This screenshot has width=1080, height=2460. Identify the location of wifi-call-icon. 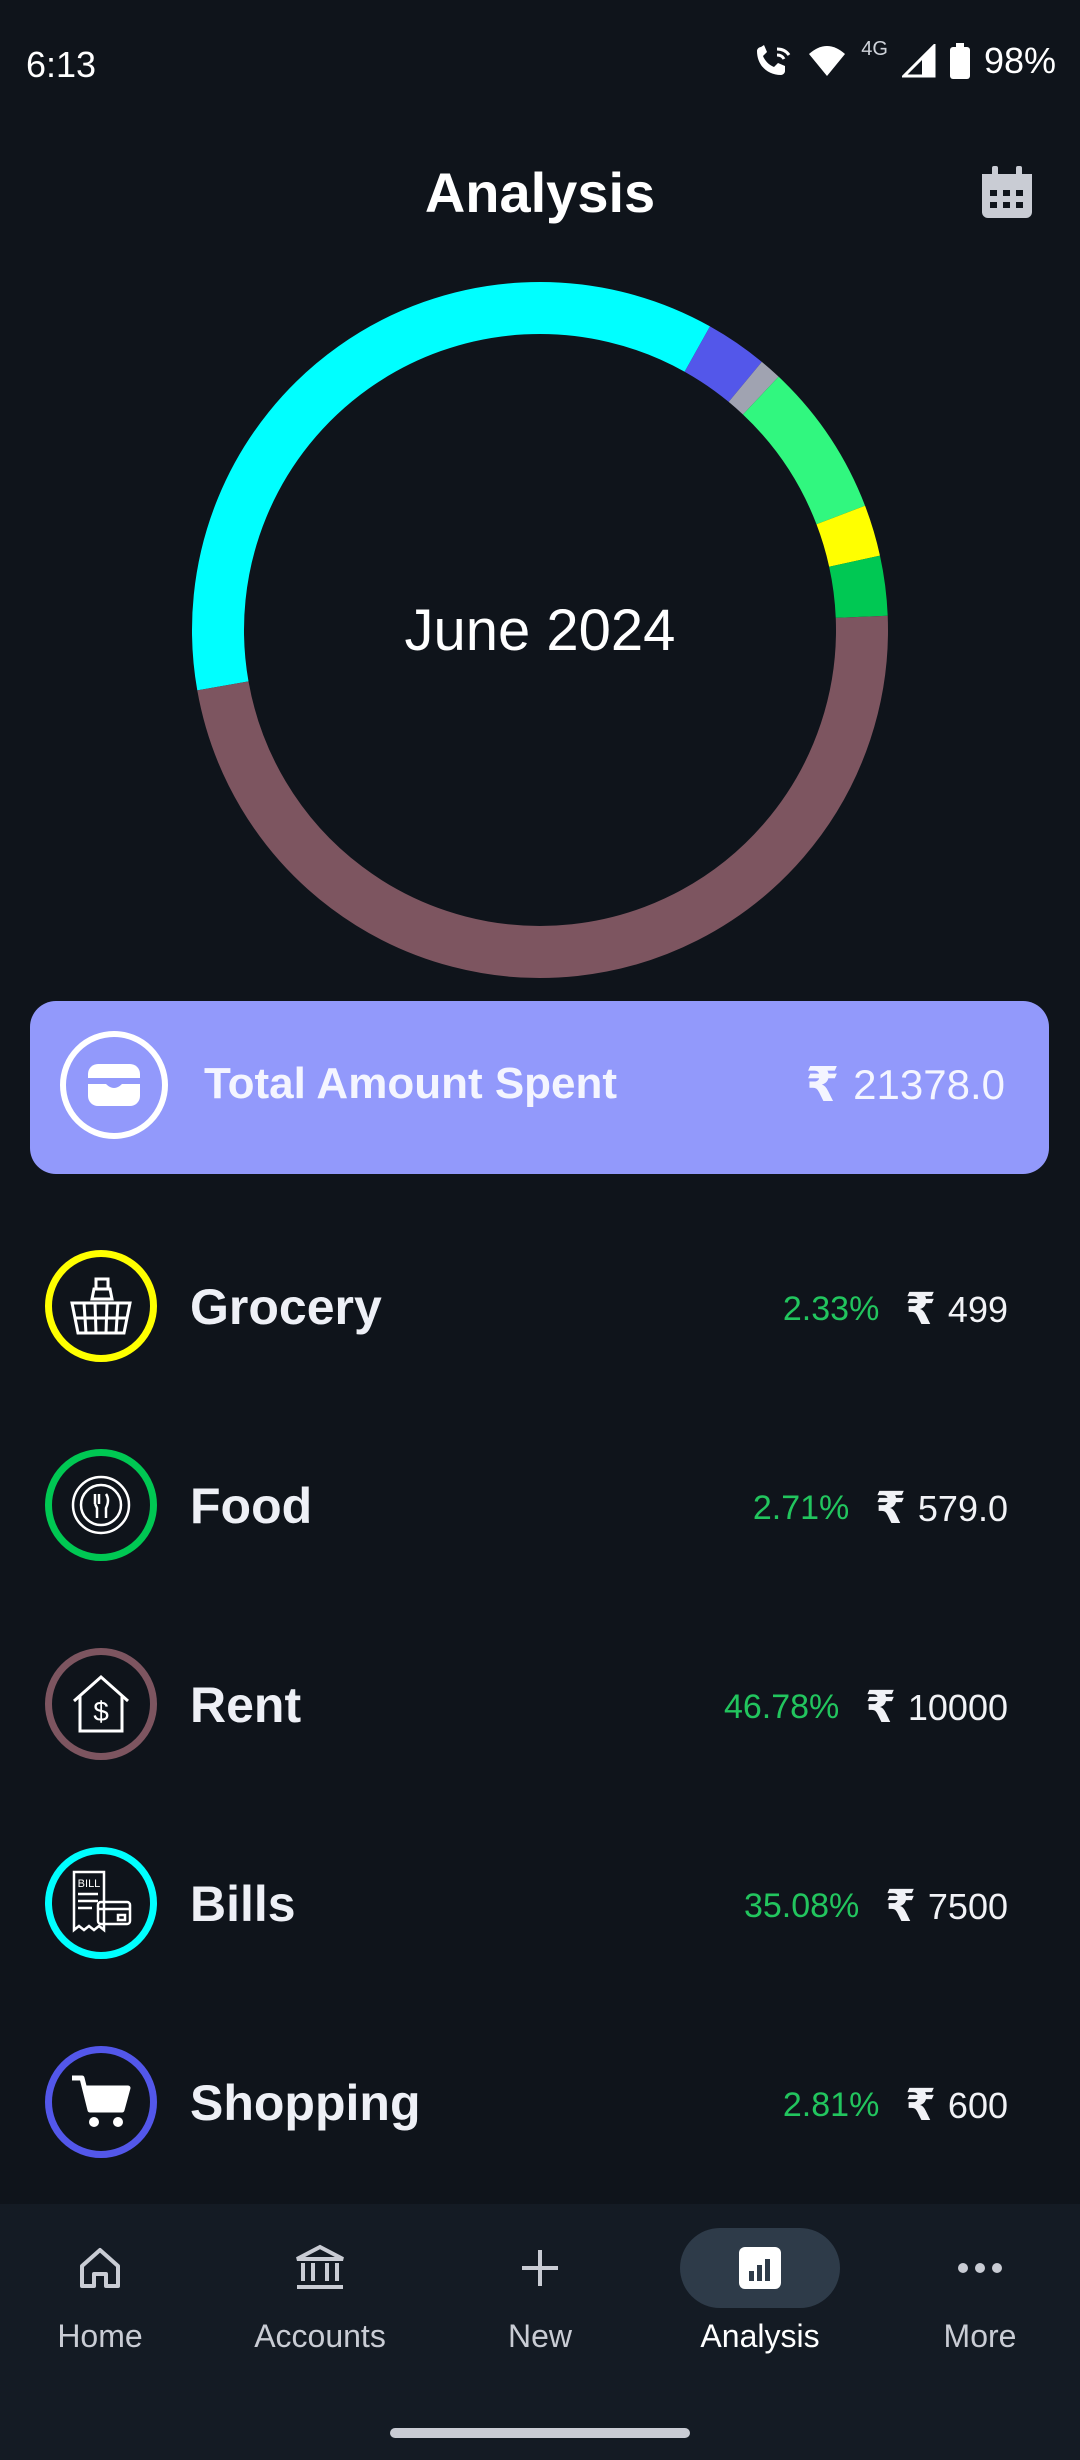
(774, 60).